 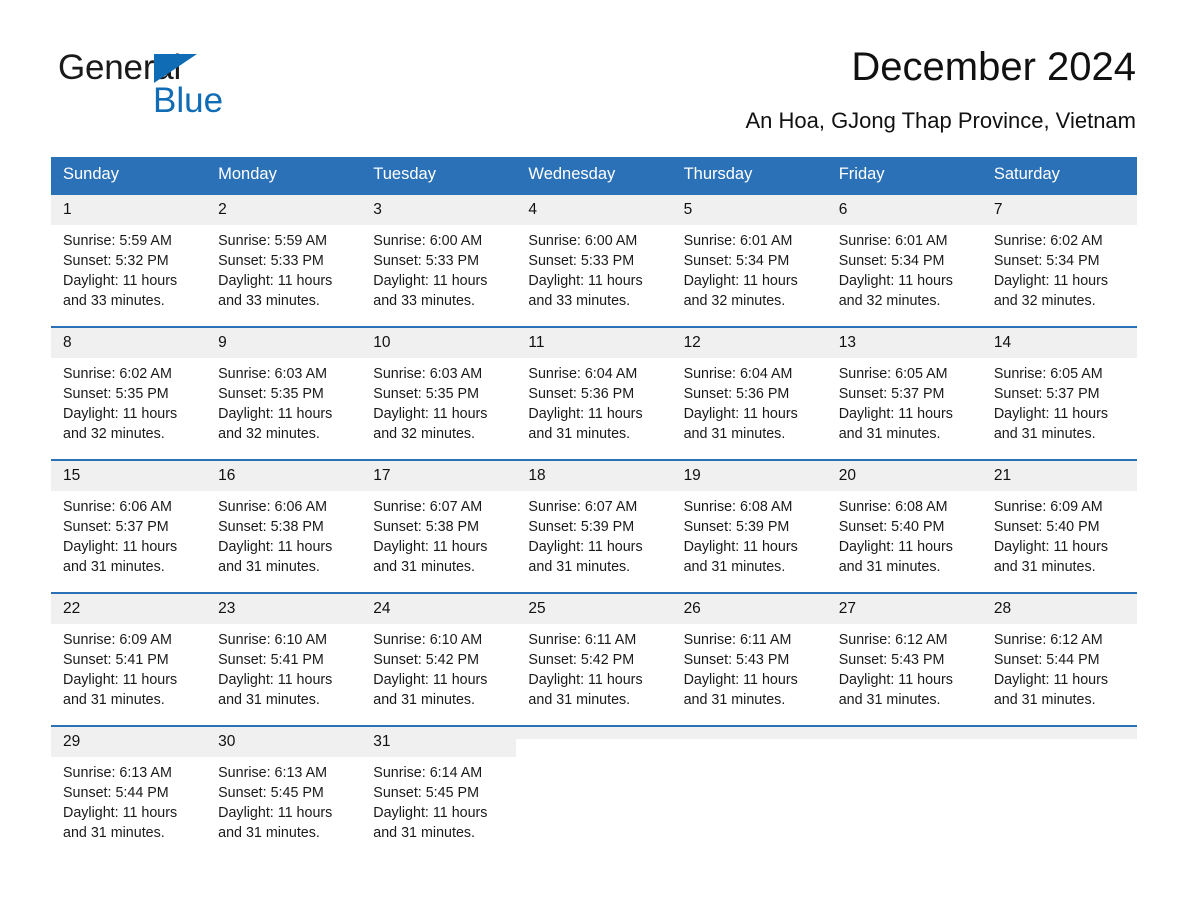 I want to click on day-number: 8, so click(x=129, y=343).